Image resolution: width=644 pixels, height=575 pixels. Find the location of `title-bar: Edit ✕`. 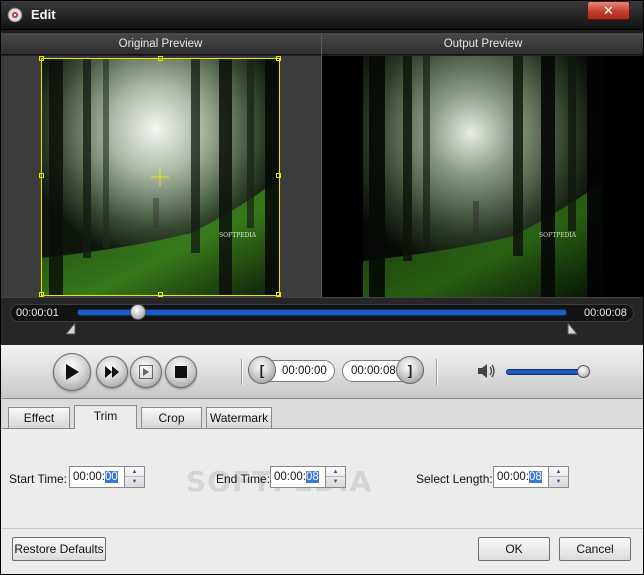

title-bar: Edit ✕ is located at coordinates (322, 15).